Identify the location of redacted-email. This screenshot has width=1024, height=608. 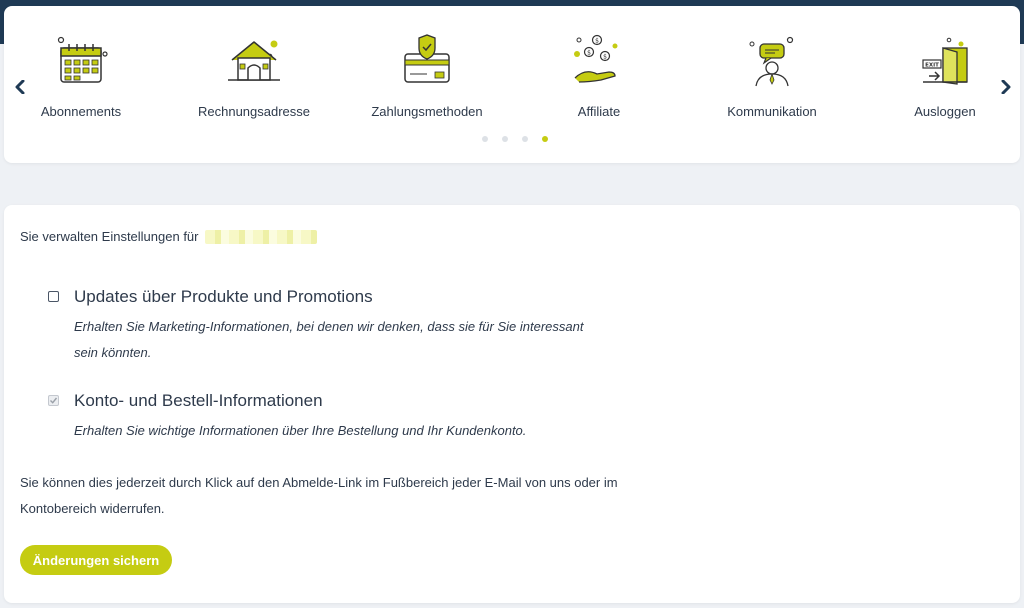
(260, 236).